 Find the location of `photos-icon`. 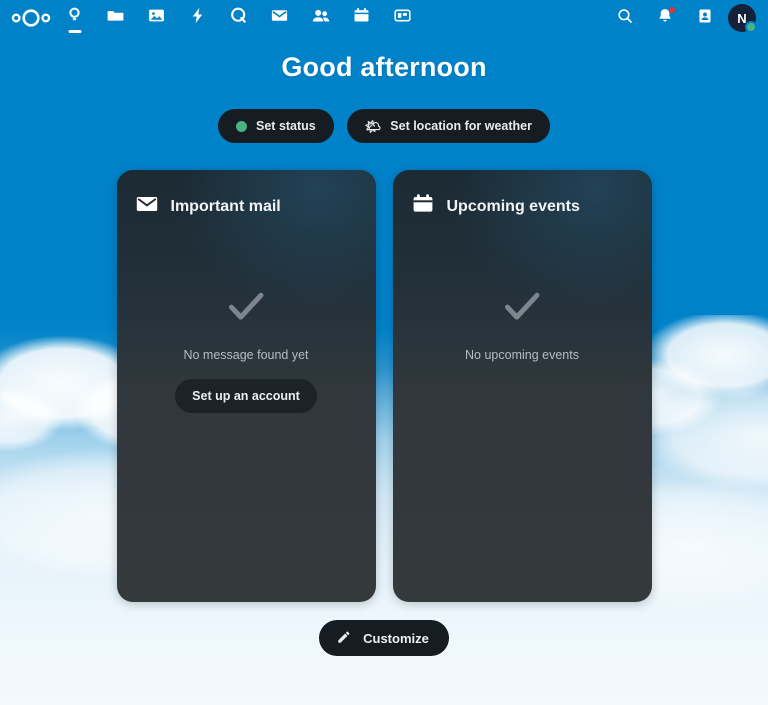

photos-icon is located at coordinates (156, 18).